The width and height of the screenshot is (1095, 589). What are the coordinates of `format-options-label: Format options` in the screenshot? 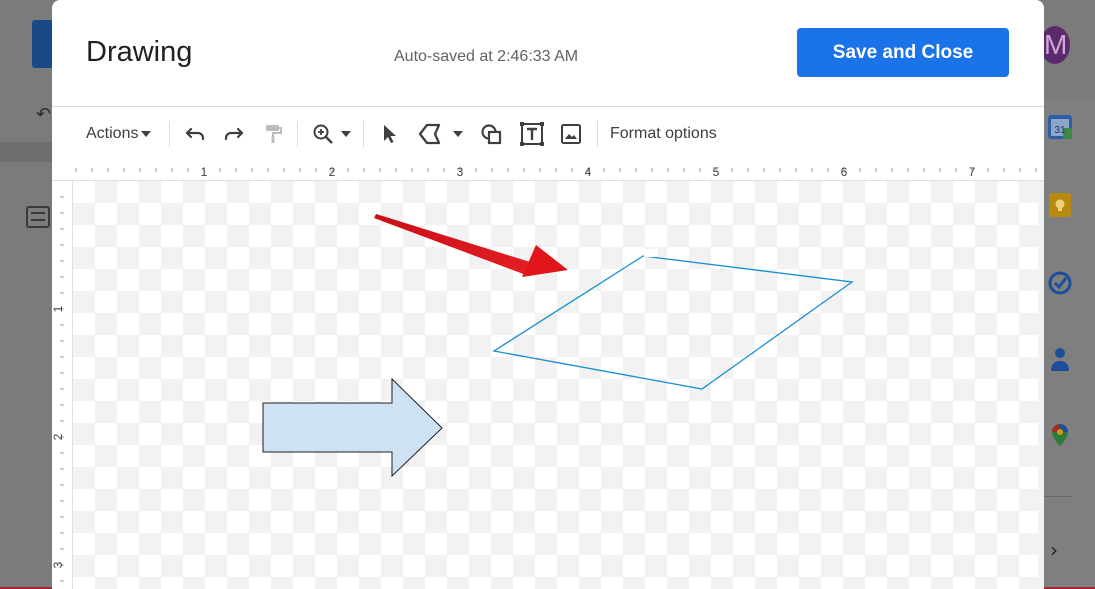 It's located at (663, 133).